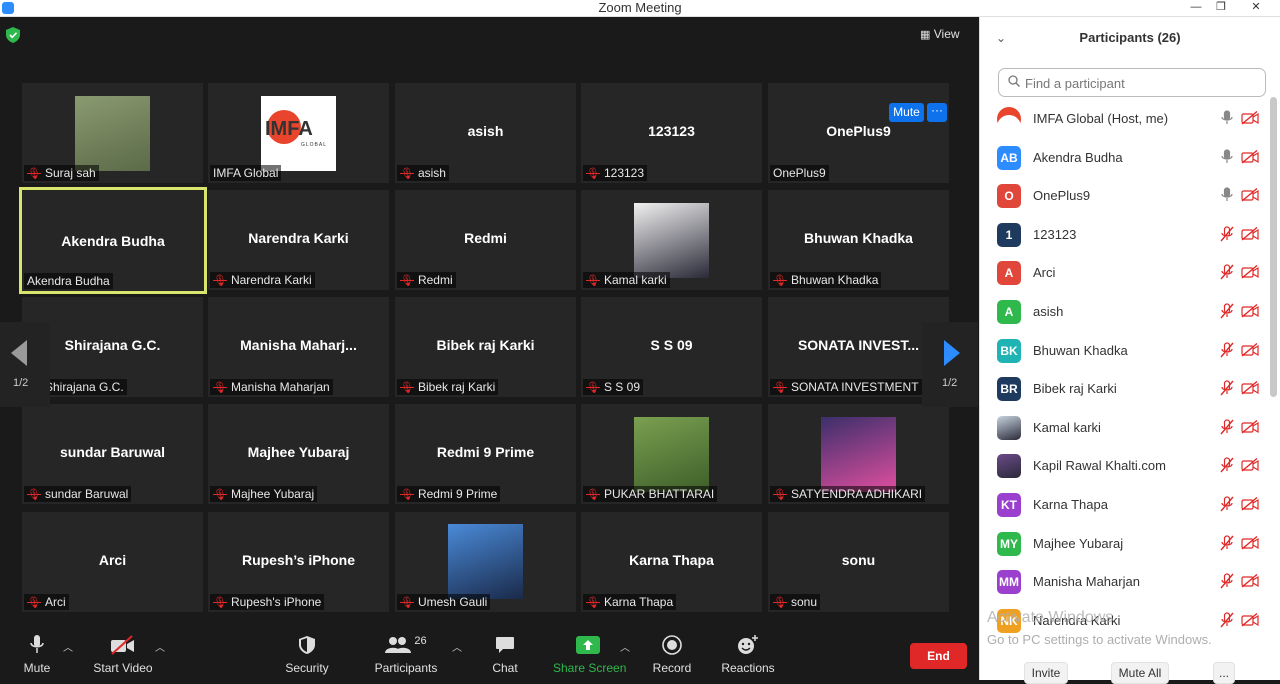  What do you see at coordinates (1125, 312) in the screenshot?
I see `participant-row: Aasish` at bounding box center [1125, 312].